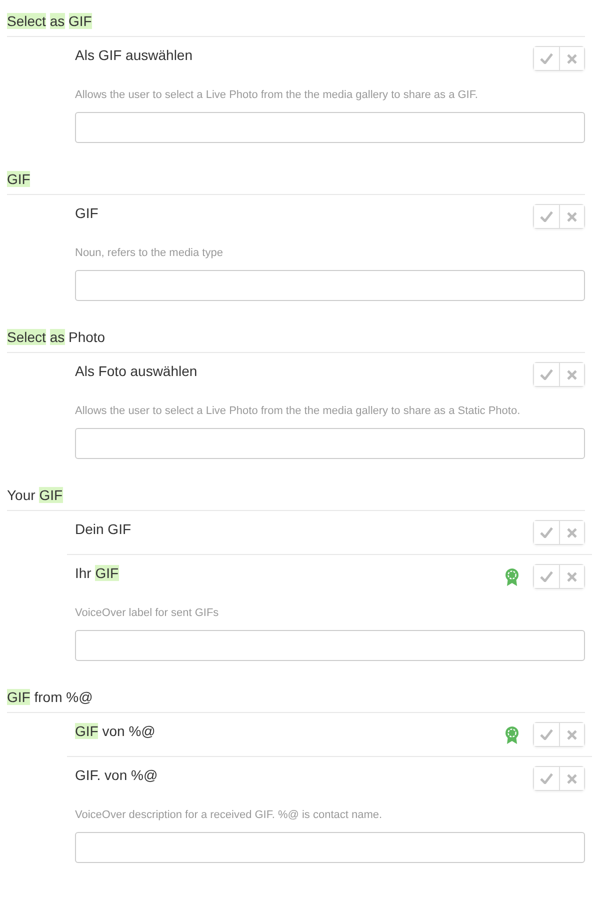  What do you see at coordinates (50, 697) in the screenshot?
I see `section-title: GIF from %@` at bounding box center [50, 697].